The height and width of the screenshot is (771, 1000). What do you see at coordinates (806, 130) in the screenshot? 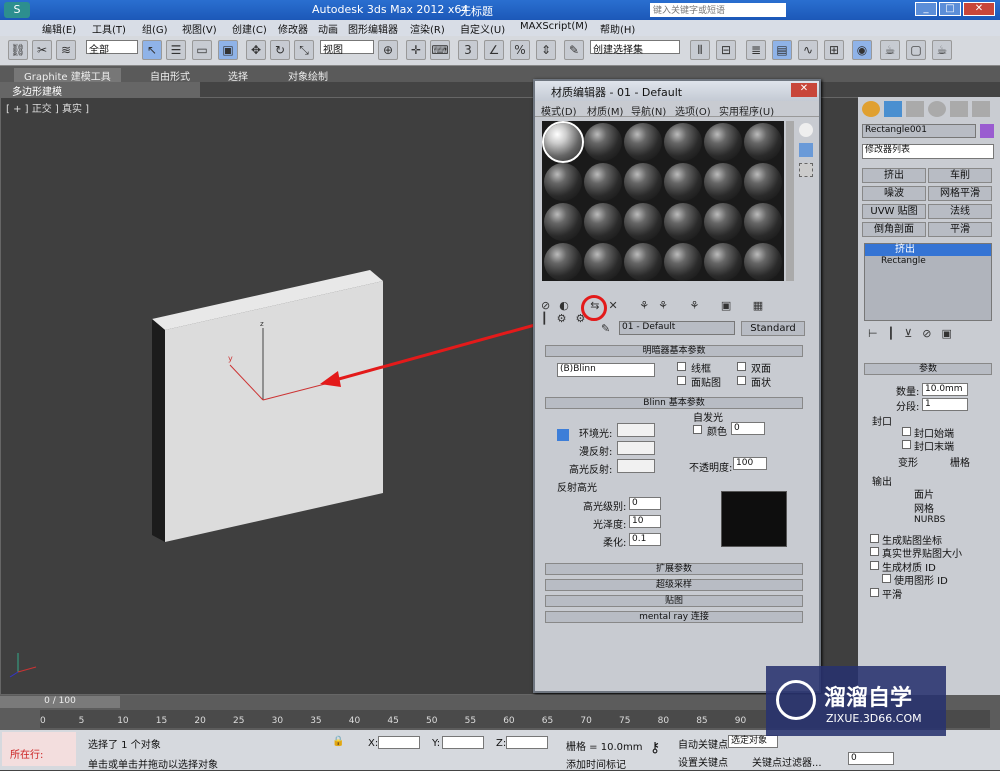
I see `sample-type-icon` at bounding box center [806, 130].